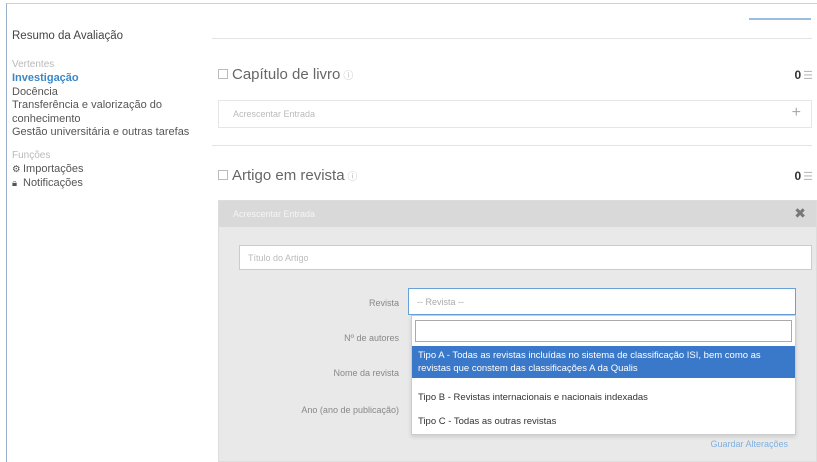  I want to click on section-title-capitulo: Capítulo de livro ⓘ, so click(285, 74).